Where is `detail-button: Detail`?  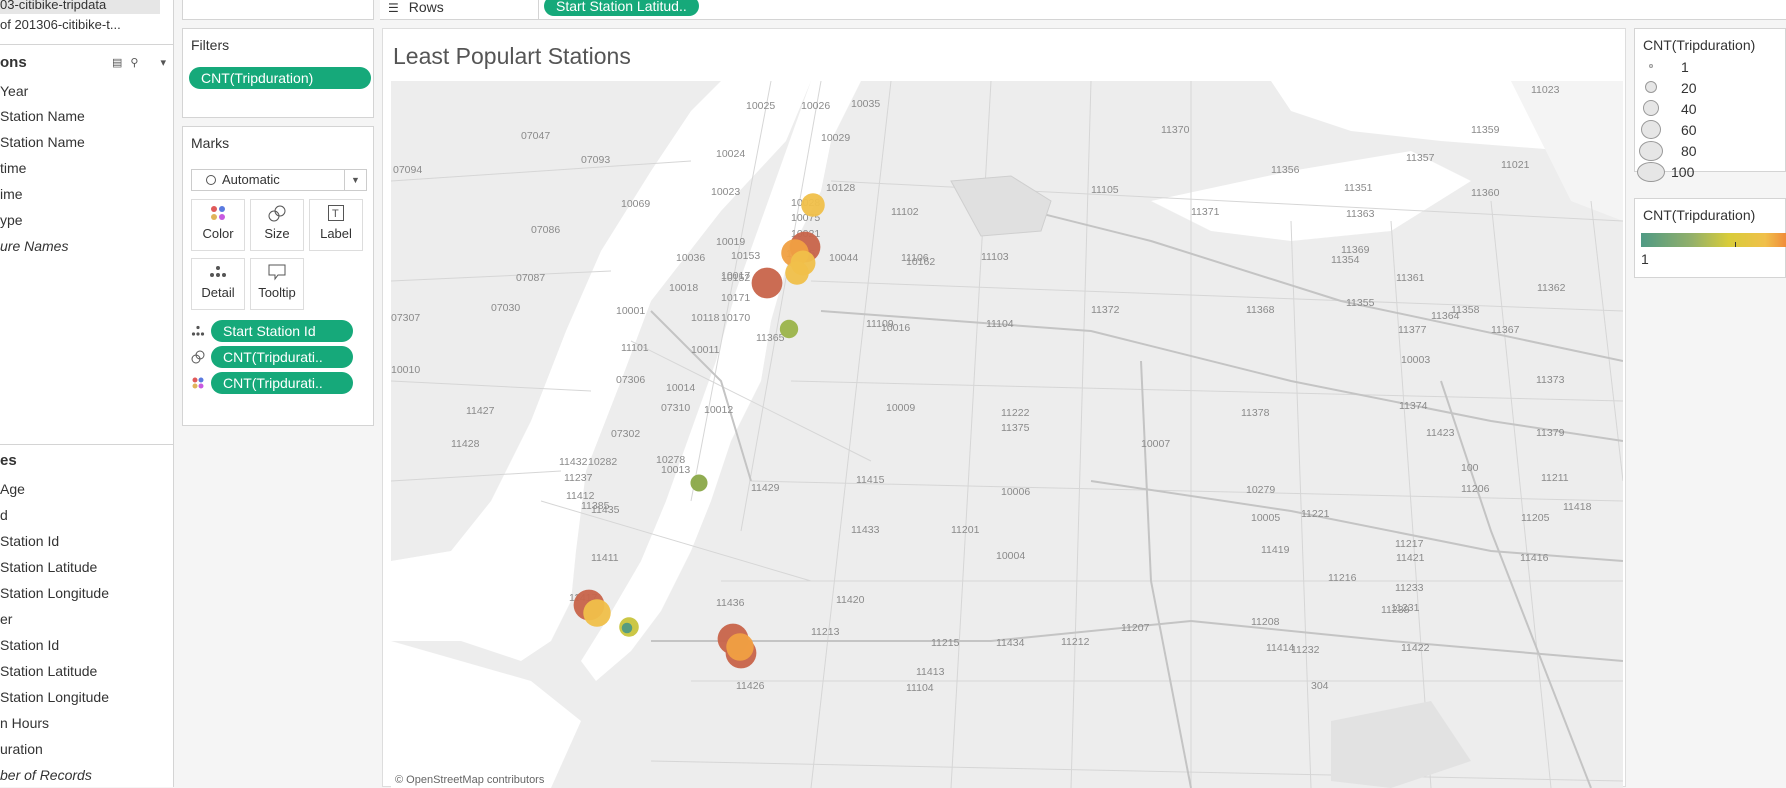
detail-button: Detail is located at coordinates (218, 284).